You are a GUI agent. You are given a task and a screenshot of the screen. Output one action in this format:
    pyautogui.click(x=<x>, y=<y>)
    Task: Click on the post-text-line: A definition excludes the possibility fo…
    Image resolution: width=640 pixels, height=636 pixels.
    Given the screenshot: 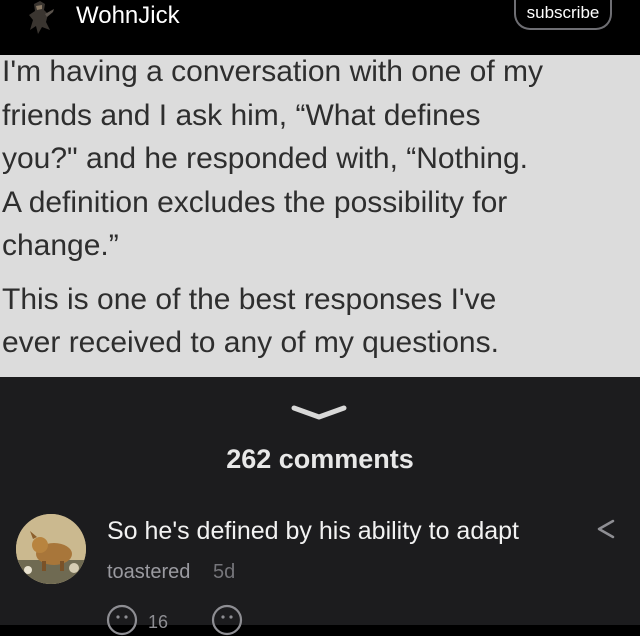 What is the action you would take?
    pyautogui.click(x=255, y=202)
    